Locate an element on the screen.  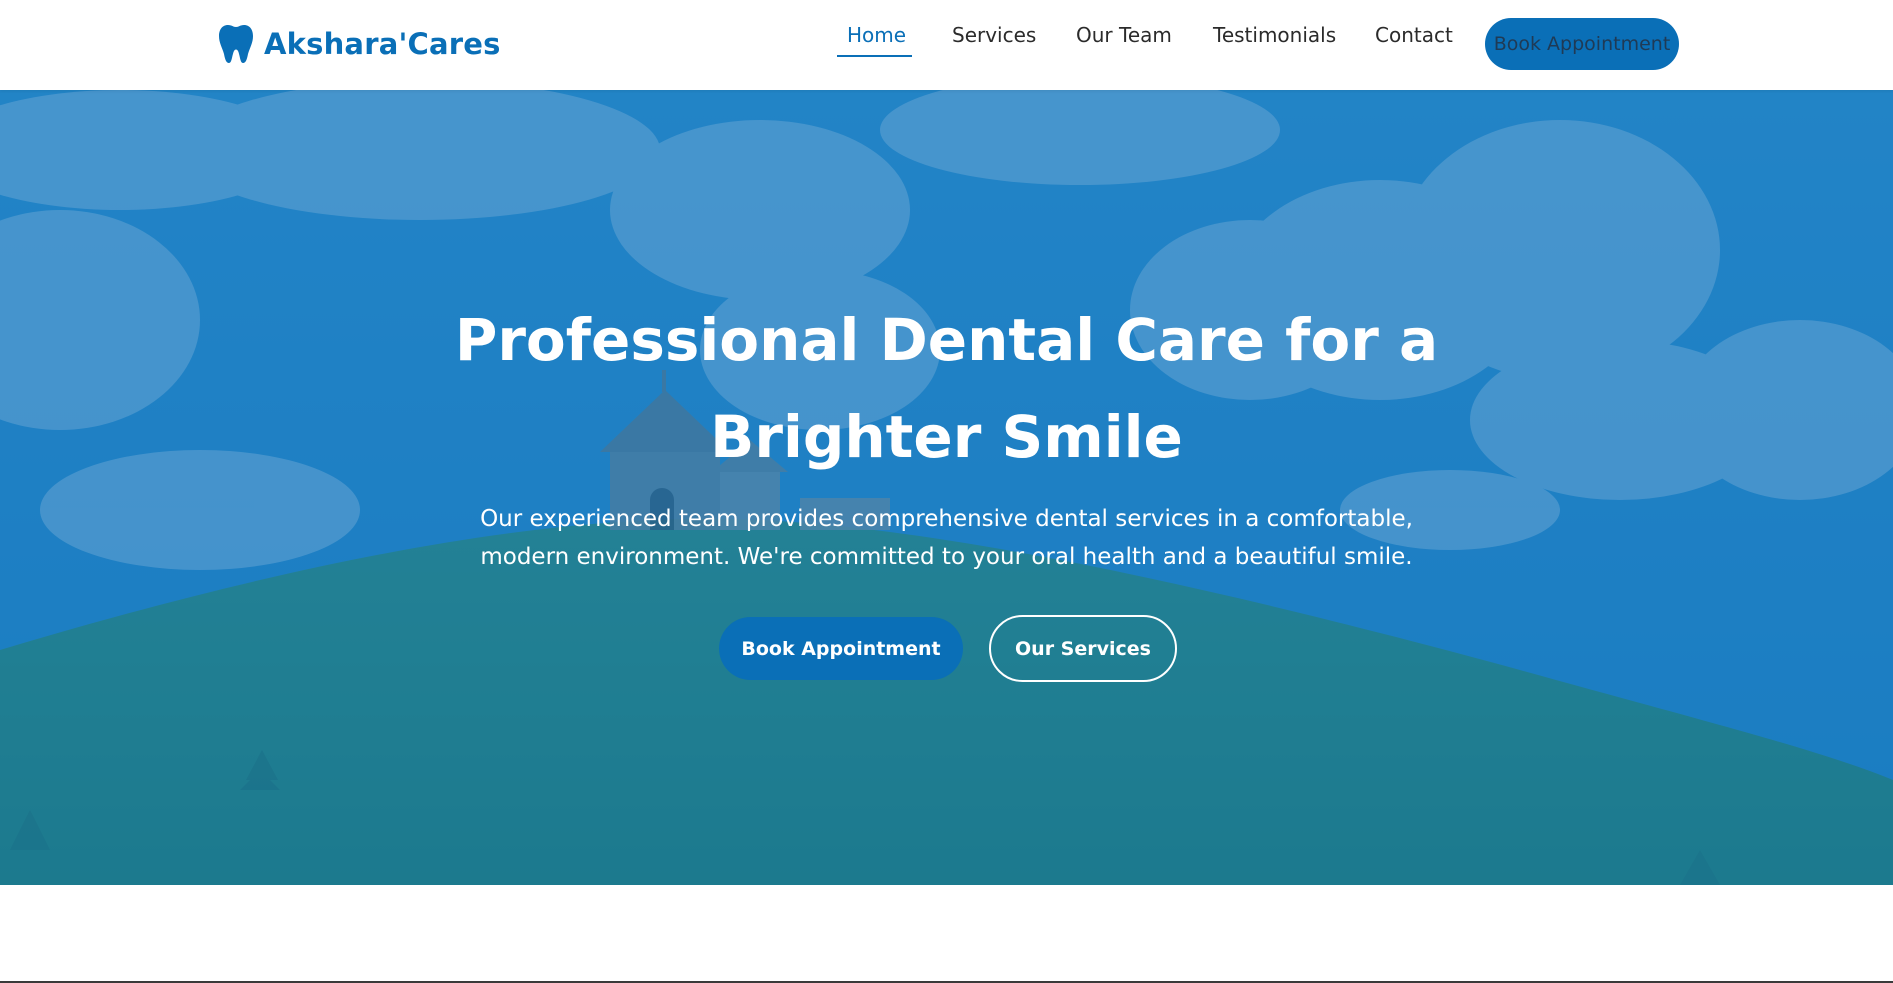
hero-book-appointment-button: Book Appointment is located at coordinates (841, 648).